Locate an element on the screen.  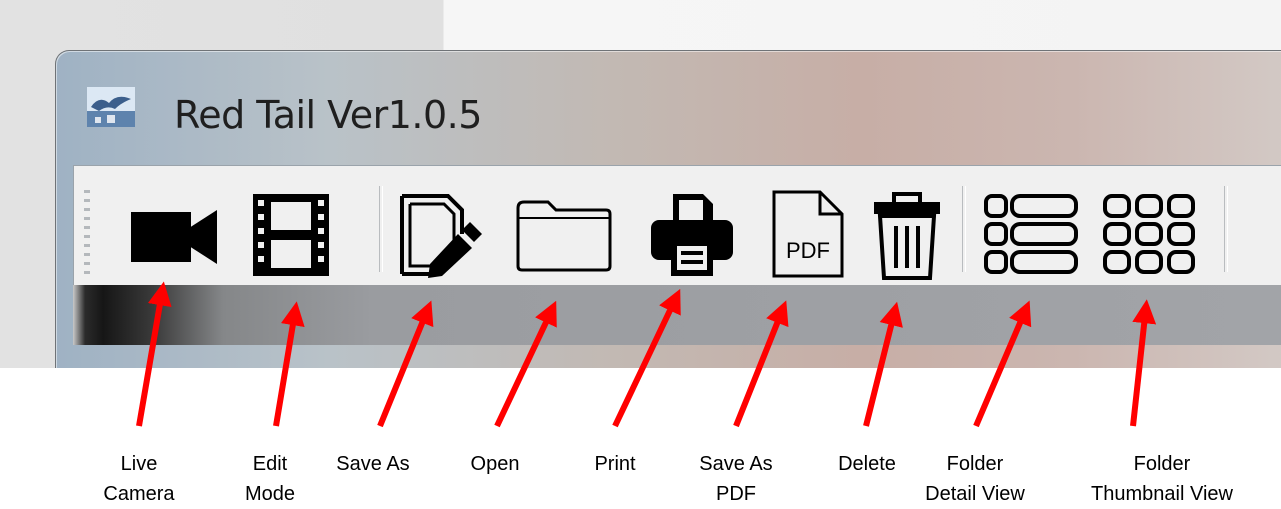
arrow-live-camera is located at coordinates (154, 354).